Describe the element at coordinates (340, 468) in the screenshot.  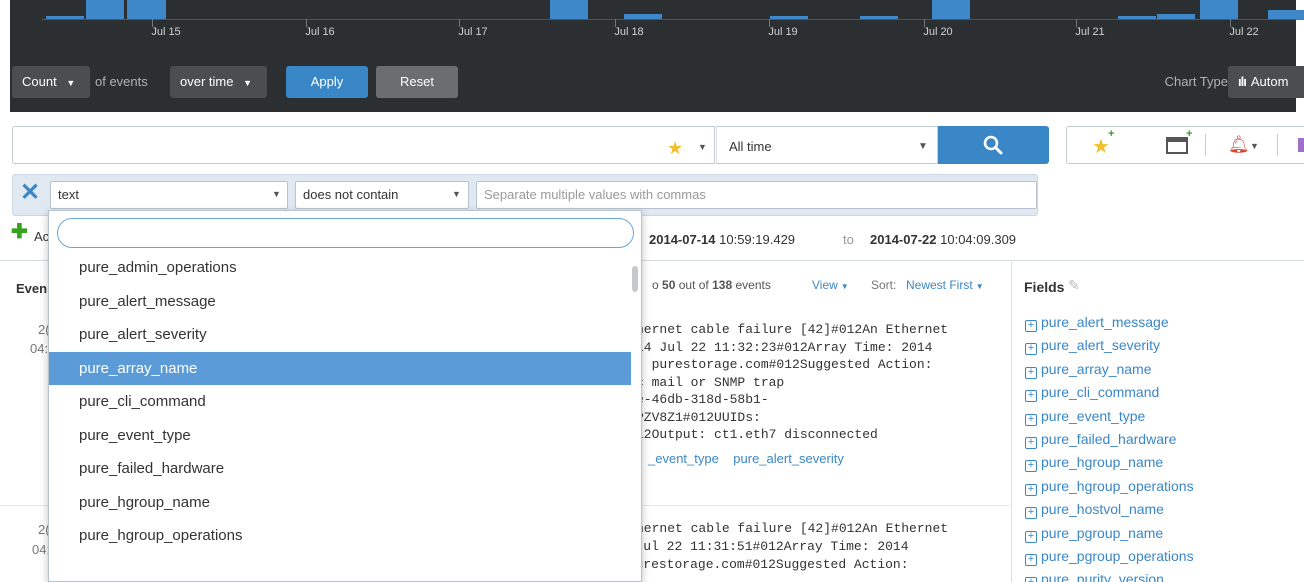
I see `dropdown-option: pure_failed_hardware` at that location.